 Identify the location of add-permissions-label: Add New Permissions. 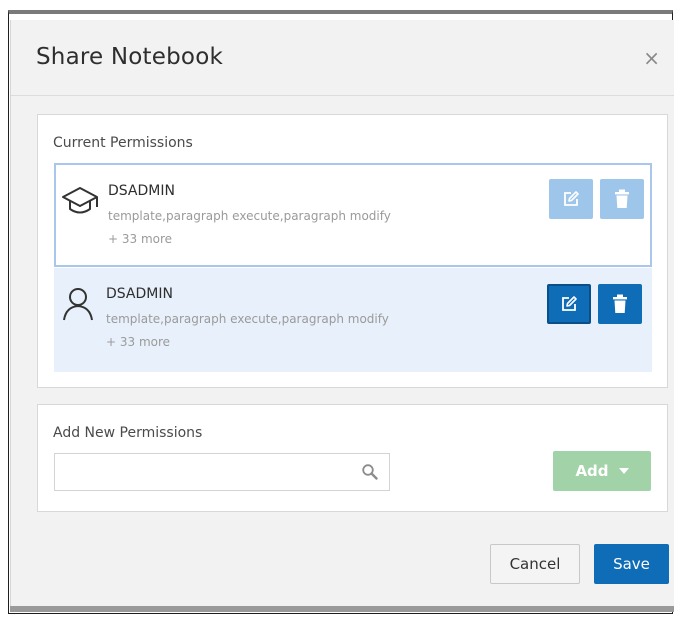
(128, 433).